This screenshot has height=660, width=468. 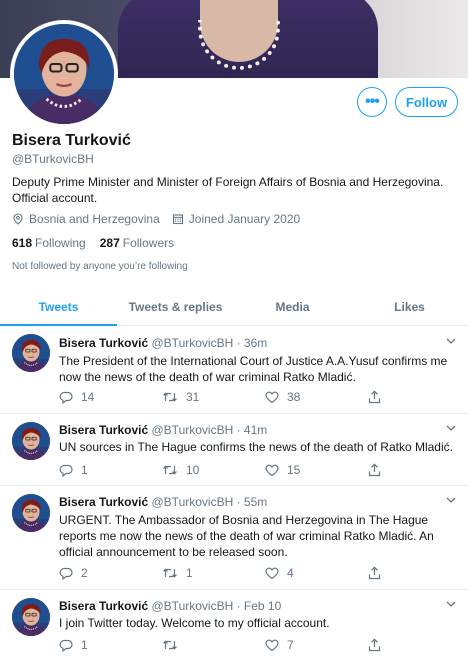 What do you see at coordinates (294, 470) in the screenshot?
I see `like-count: 15` at bounding box center [294, 470].